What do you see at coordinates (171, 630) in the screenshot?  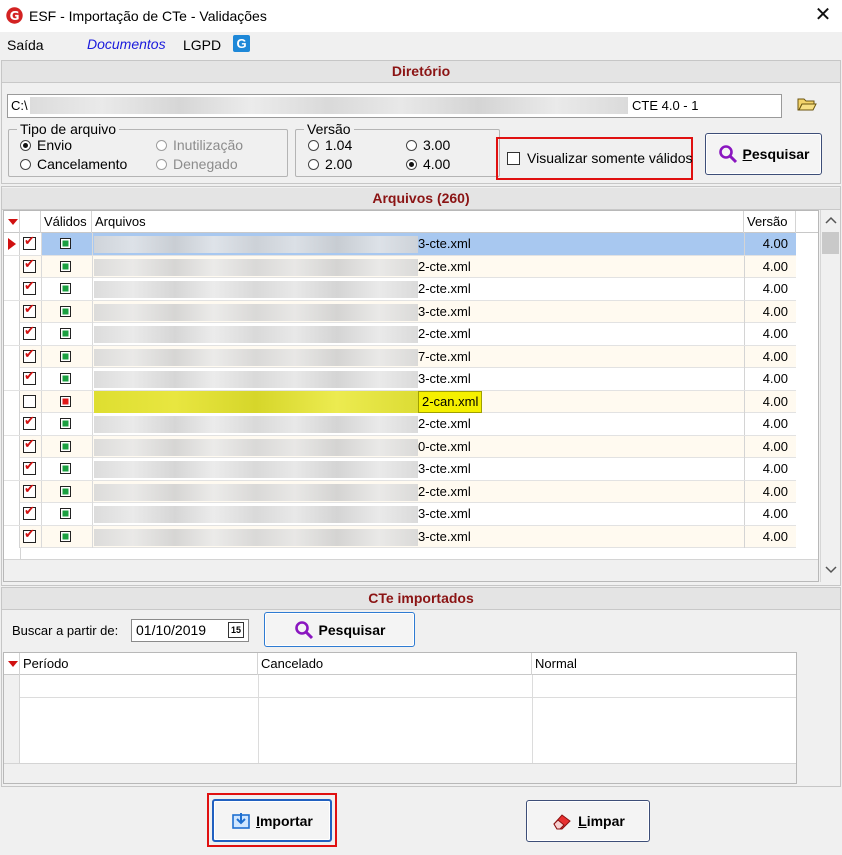 I see `date-value: 01/10/2019` at bounding box center [171, 630].